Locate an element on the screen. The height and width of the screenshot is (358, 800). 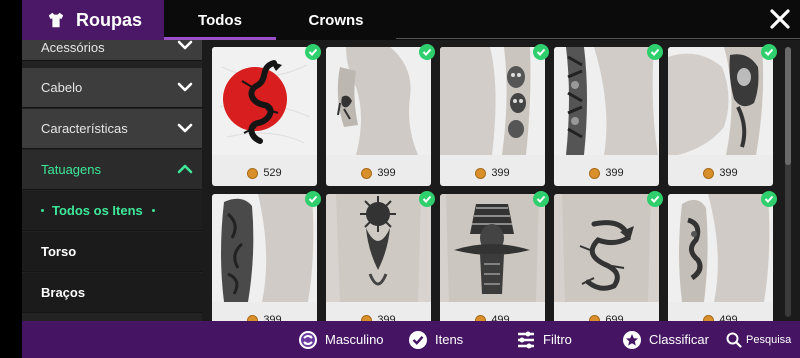
search-icon is located at coordinates (734, 340).